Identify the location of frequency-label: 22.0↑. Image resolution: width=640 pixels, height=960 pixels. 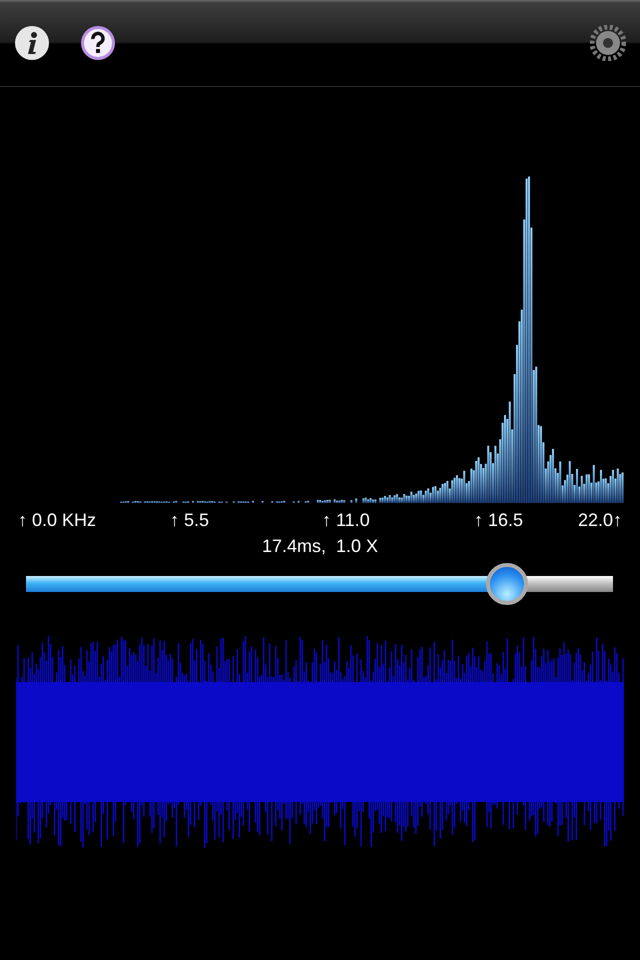
(600, 520).